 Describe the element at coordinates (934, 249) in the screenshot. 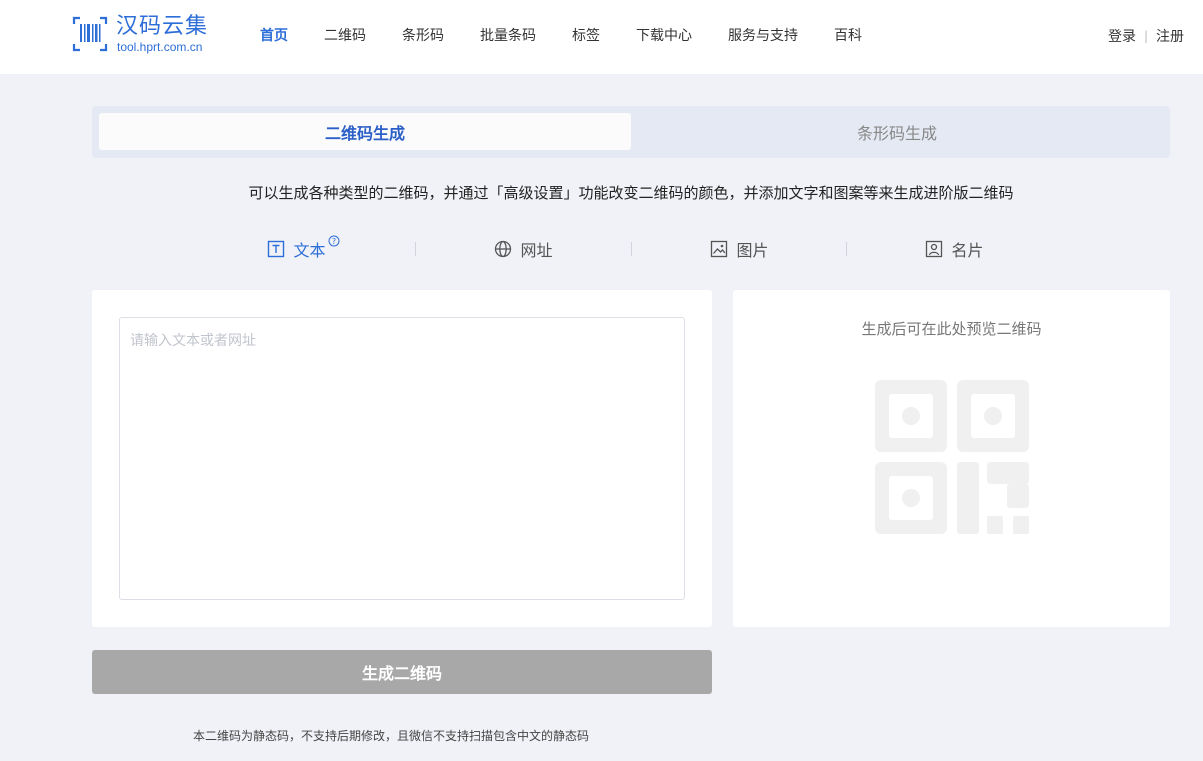

I see `contact-card-icon` at that location.